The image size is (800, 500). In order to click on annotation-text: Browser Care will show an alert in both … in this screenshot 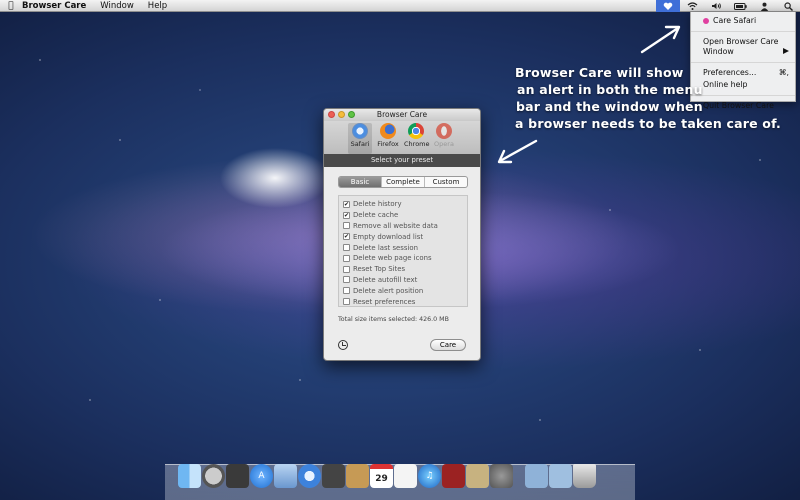, I will do `click(648, 98)`.